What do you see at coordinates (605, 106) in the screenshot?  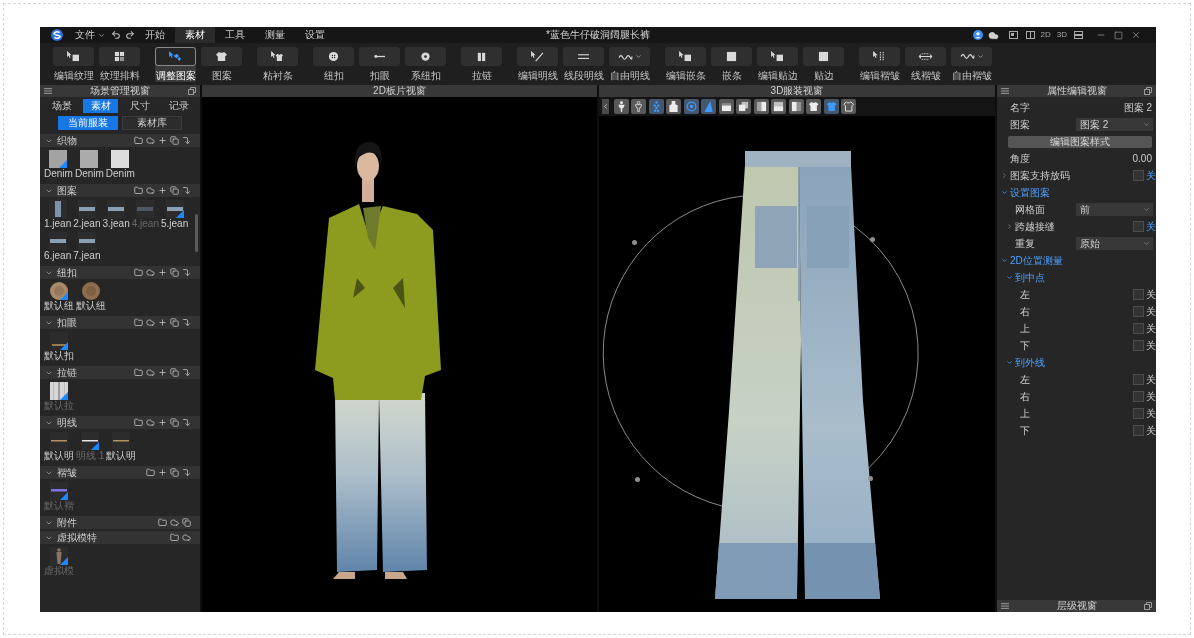 I see `collapse-button` at bounding box center [605, 106].